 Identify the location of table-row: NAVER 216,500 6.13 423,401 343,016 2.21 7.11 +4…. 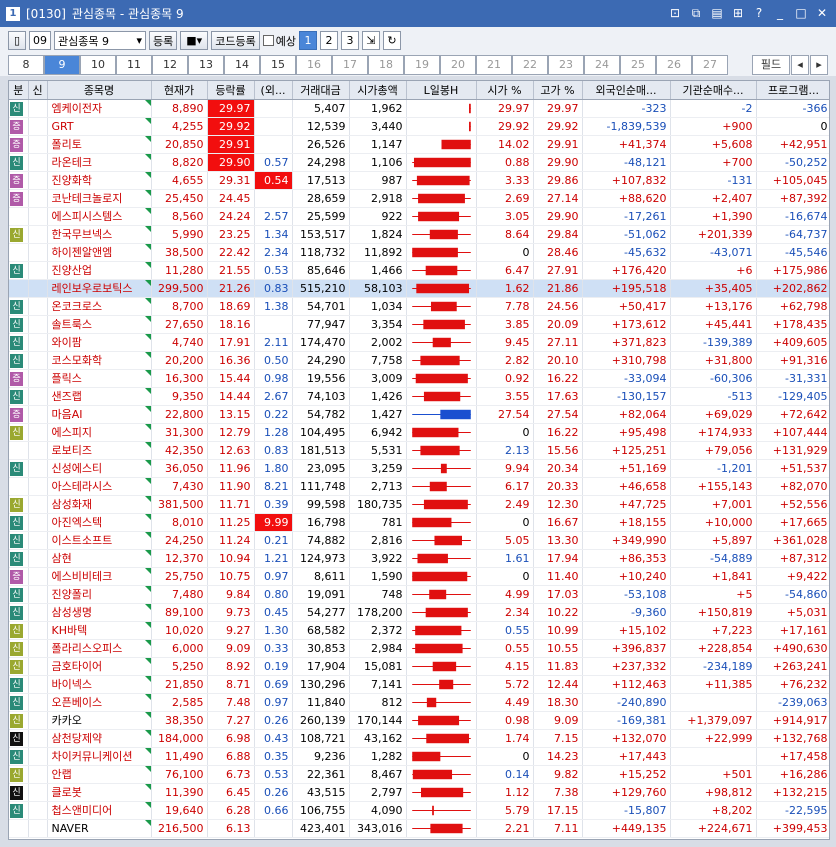
(419, 828).